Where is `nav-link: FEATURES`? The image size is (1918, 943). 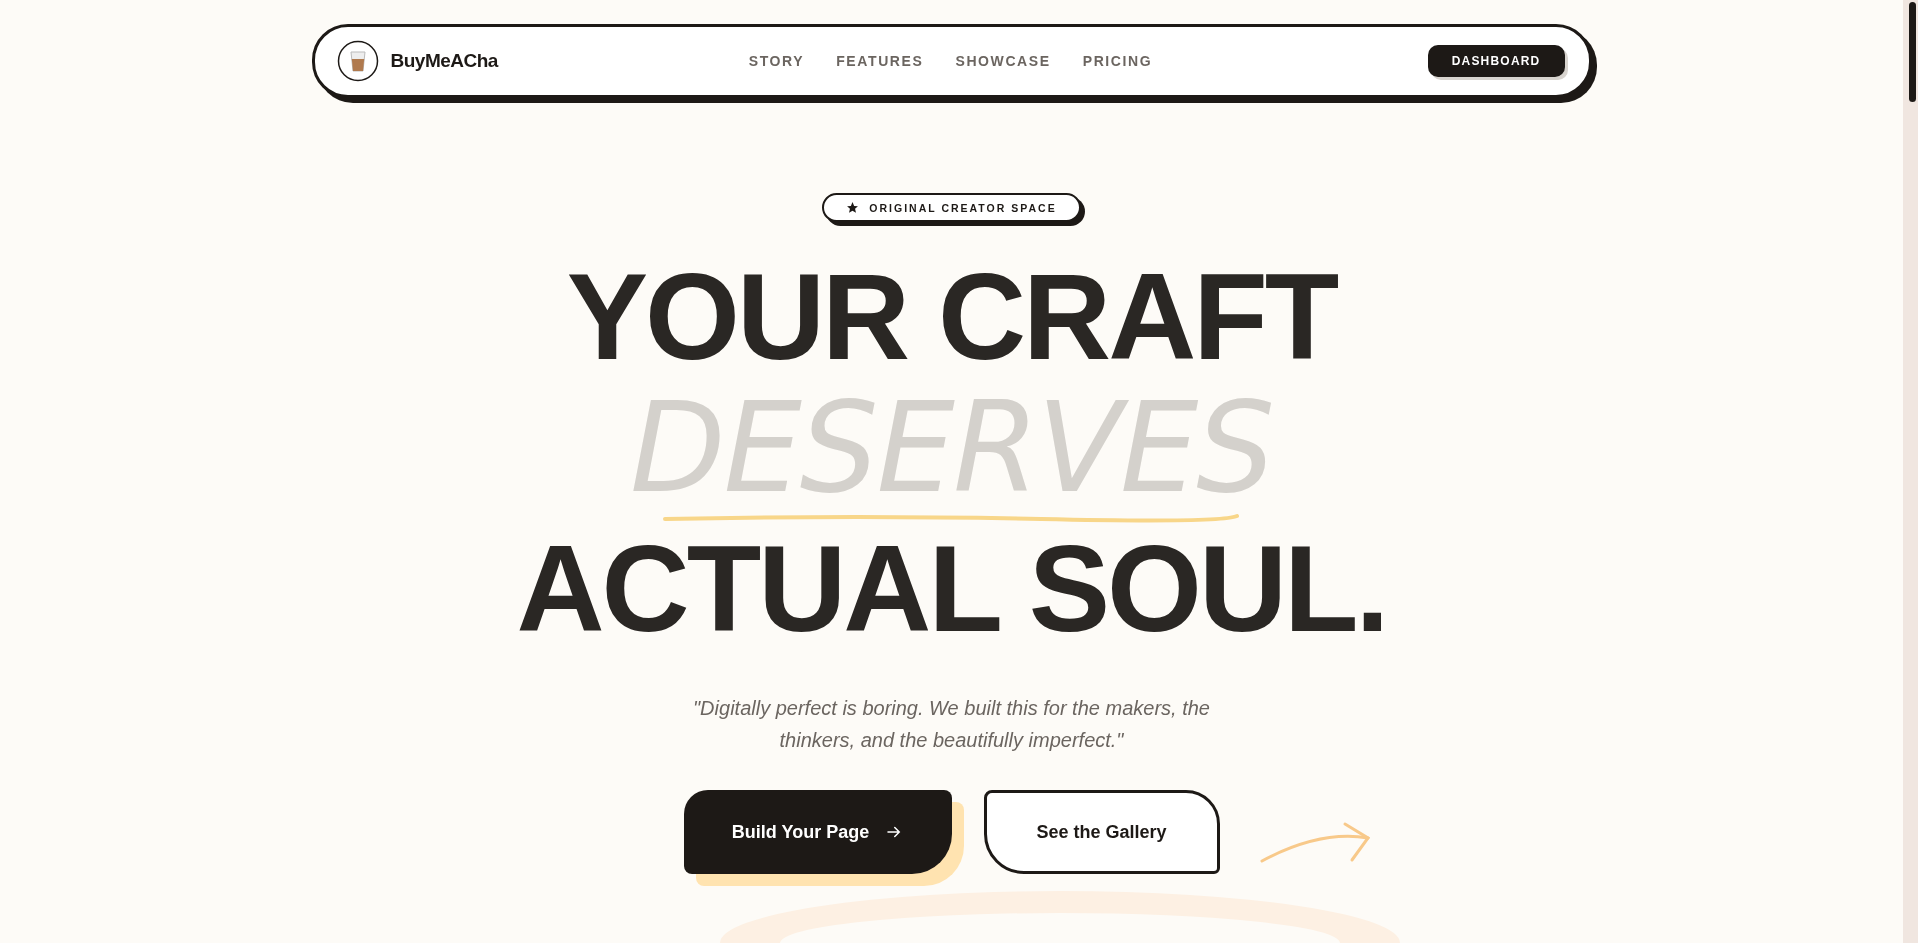
nav-link: FEATURES is located at coordinates (880, 61).